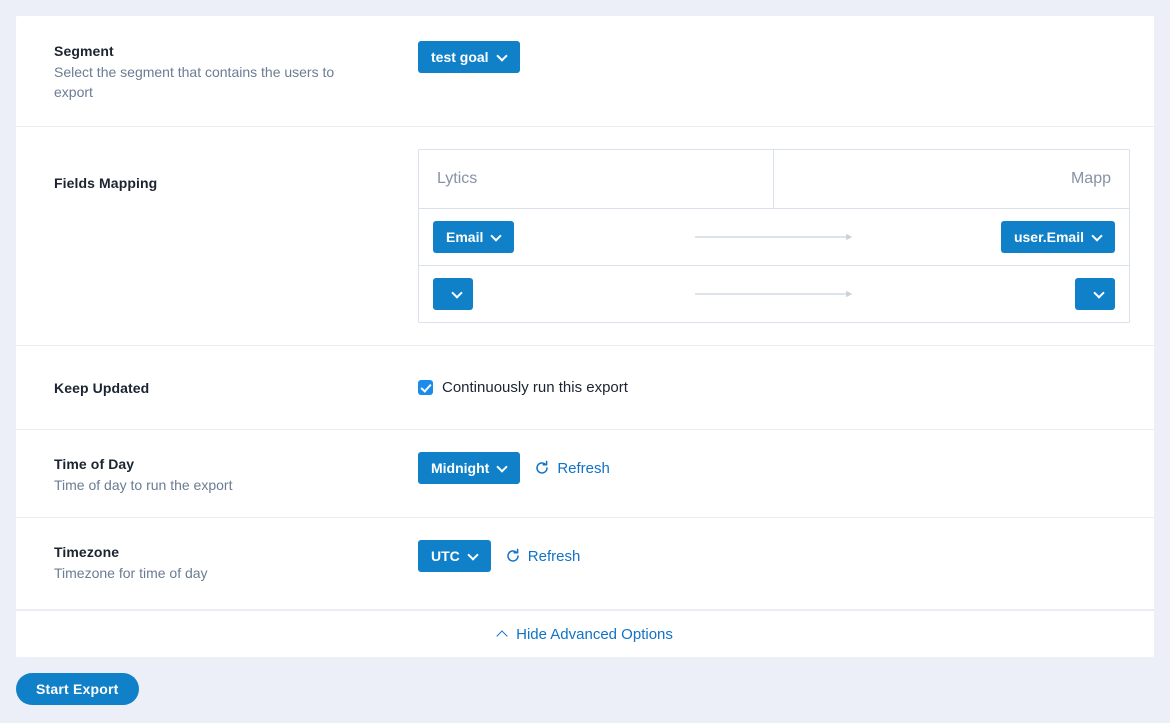 The width and height of the screenshot is (1170, 723). I want to click on timezone-controls: UTC Refresh, so click(775, 556).